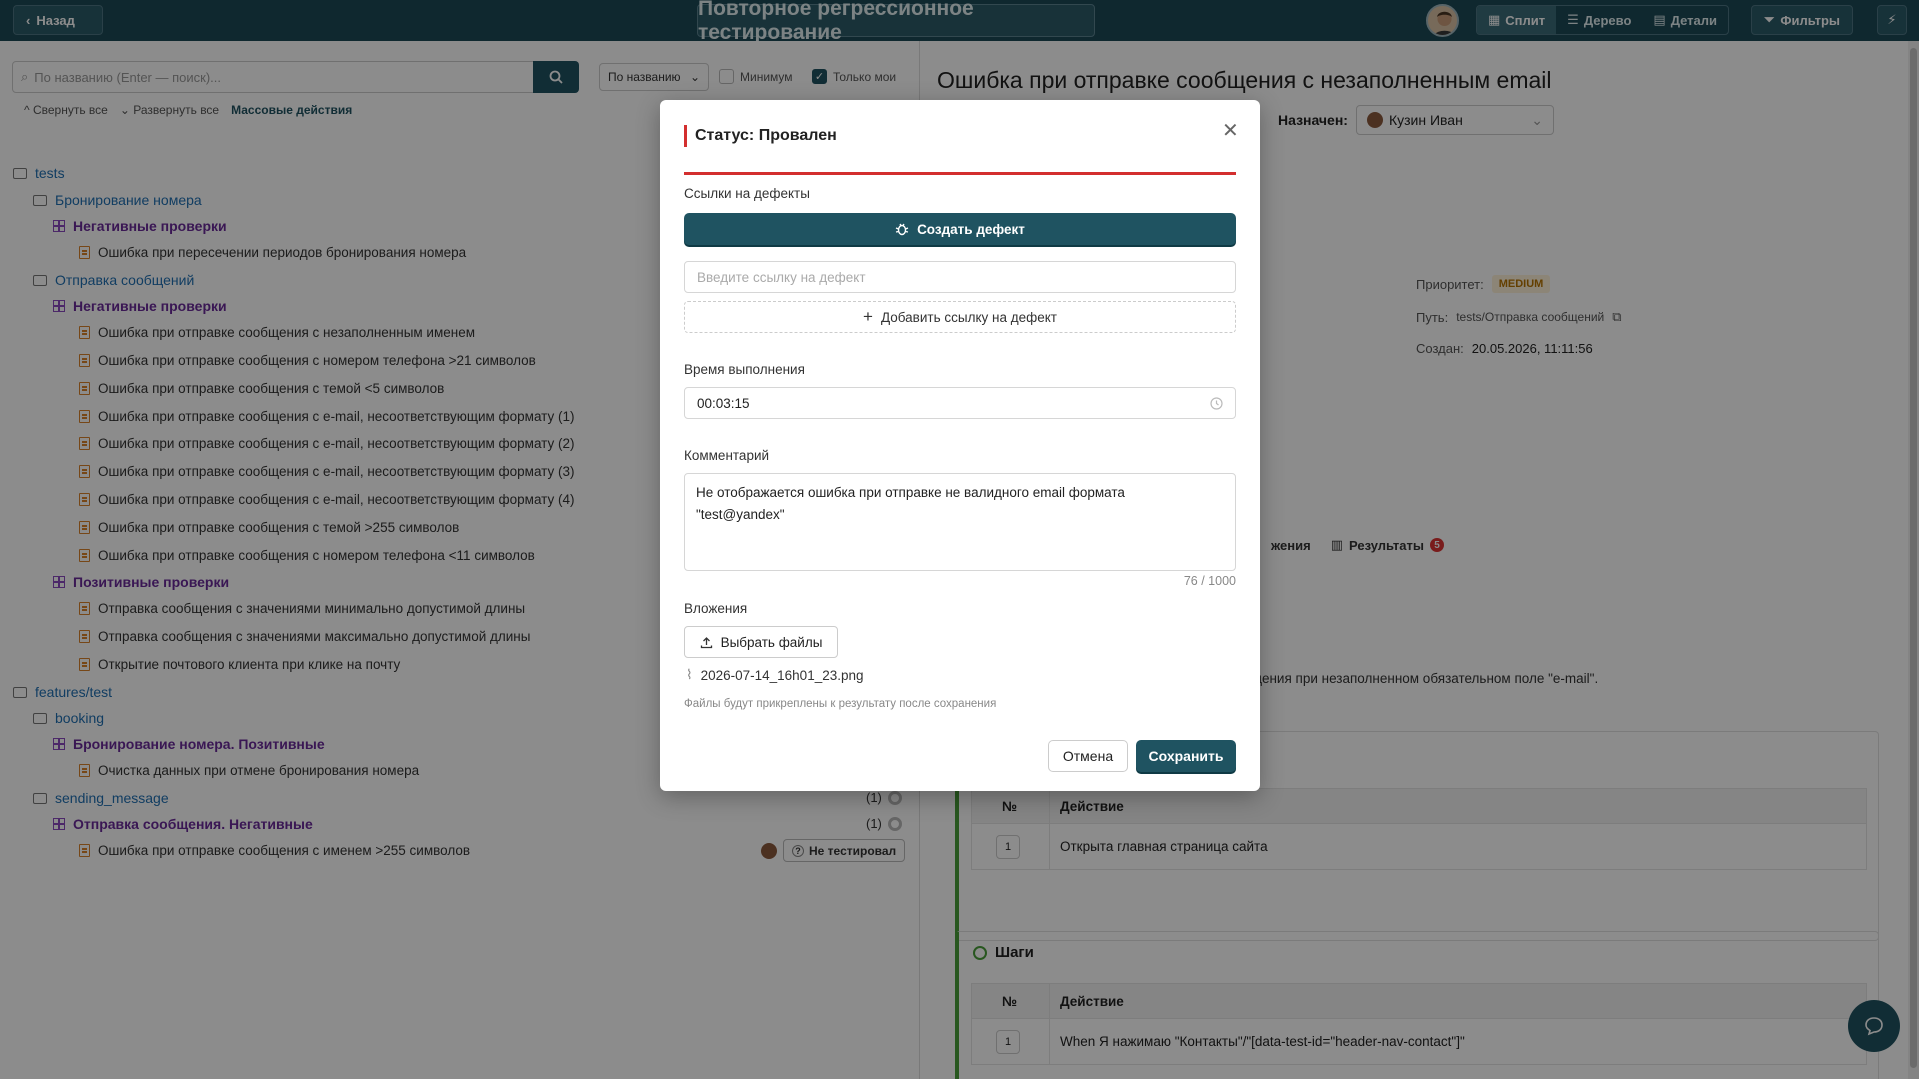 The image size is (1919, 1079). I want to click on save-button: Сохранить, so click(1186, 756).